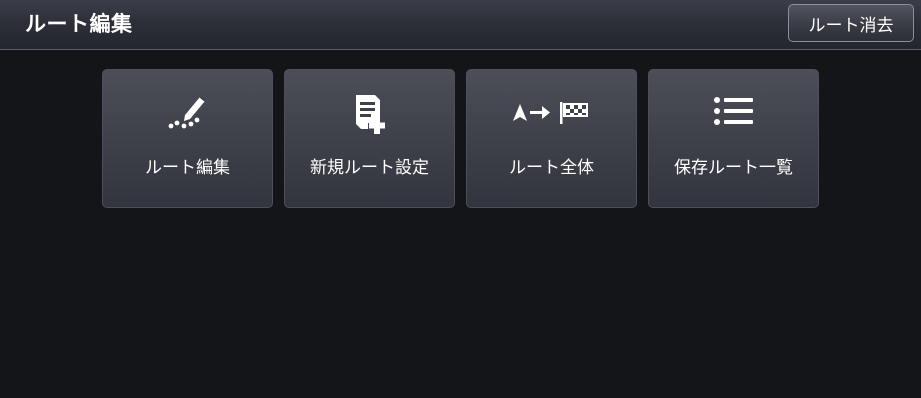 The height and width of the screenshot is (398, 921). Describe the element at coordinates (369, 138) in the screenshot. I see `new-route-button: 新規ルート設定` at that location.